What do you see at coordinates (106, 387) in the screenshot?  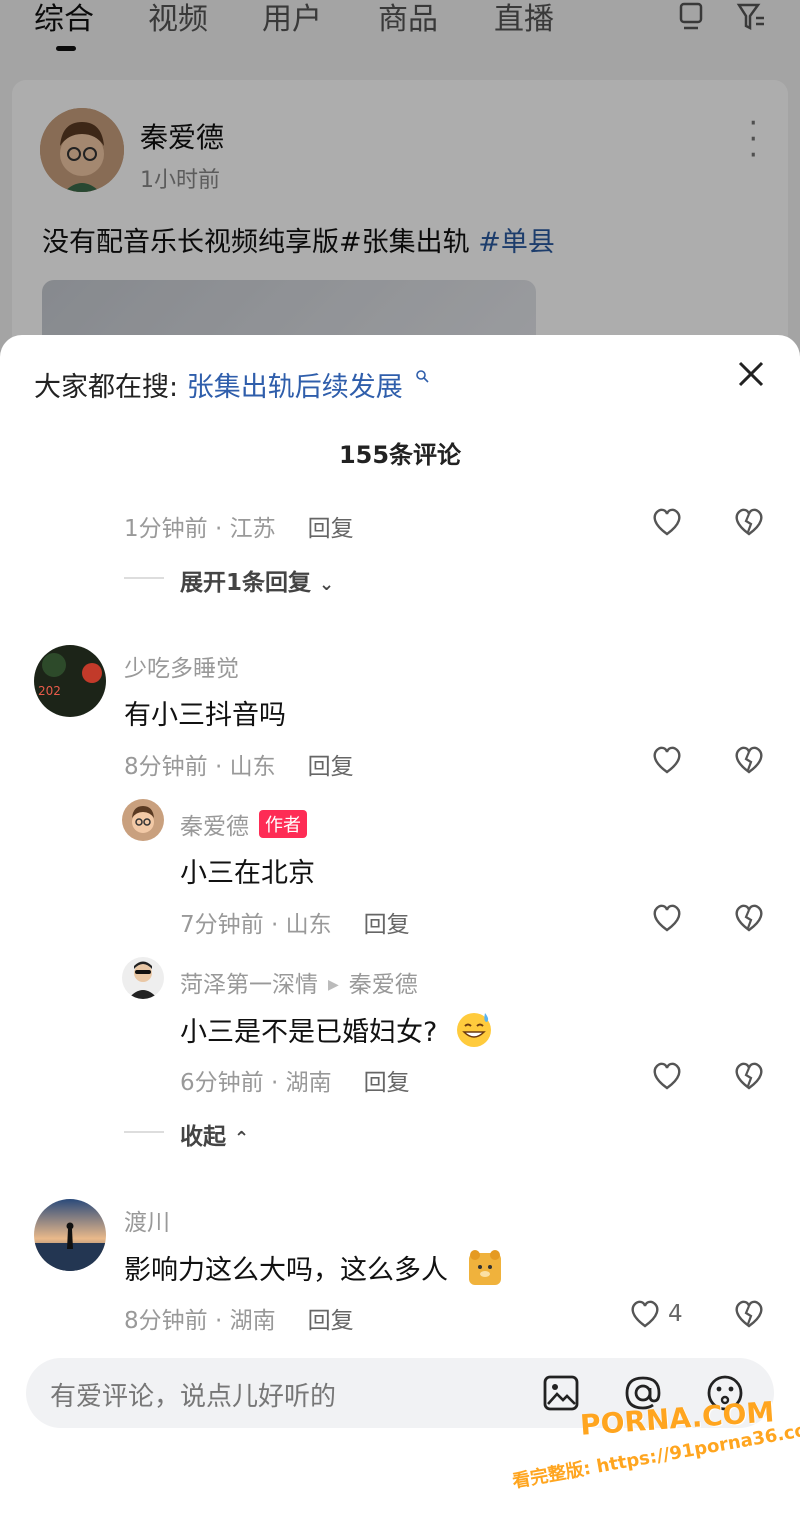 I see `search-prefix: 大家都在搜:` at bounding box center [106, 387].